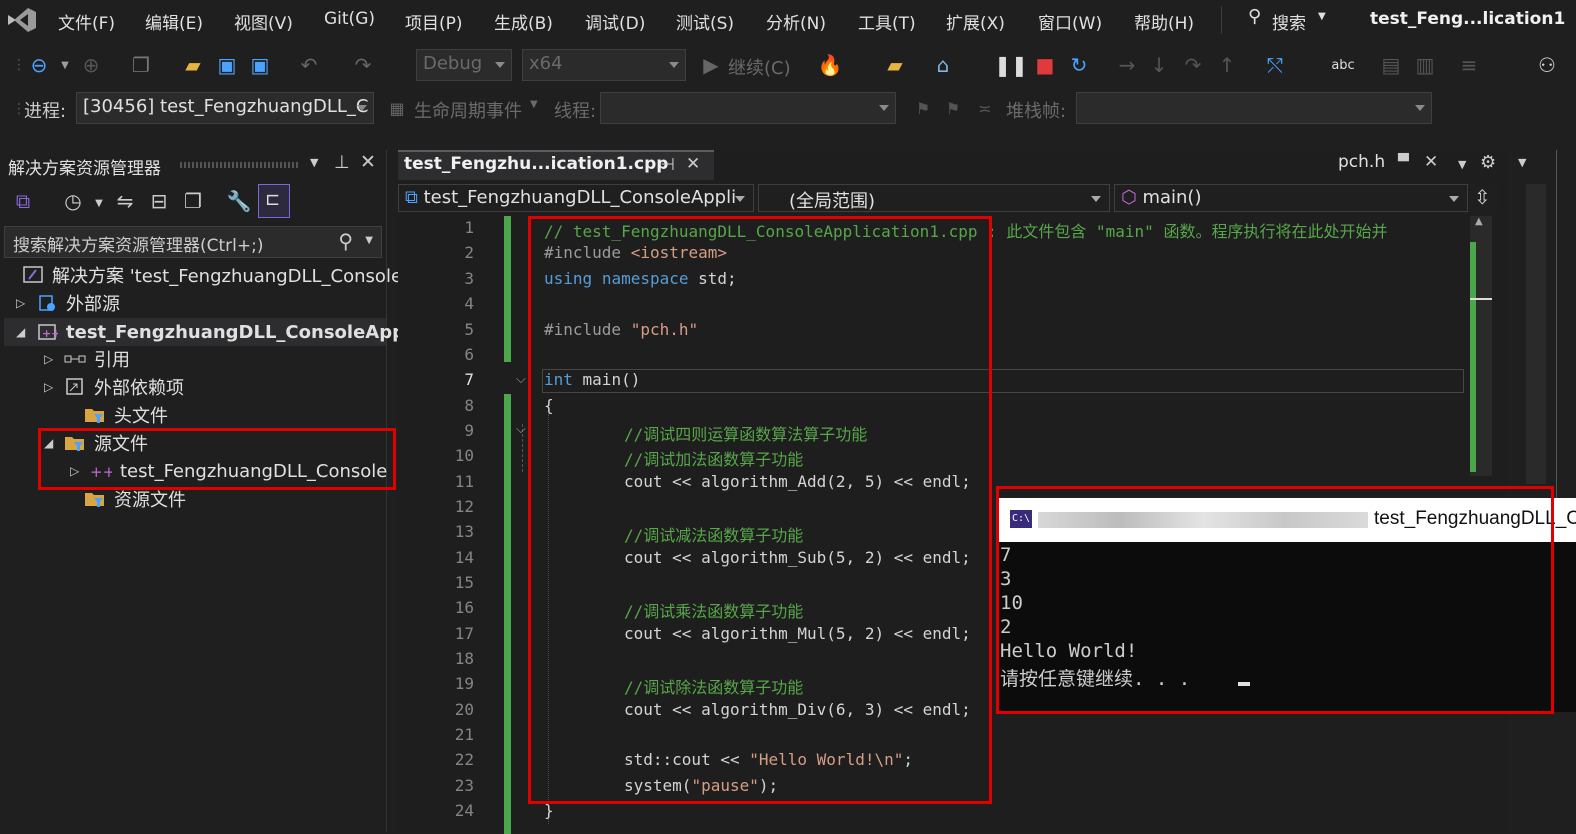 The width and height of the screenshot is (1576, 834). Describe the element at coordinates (1479, 221) in the screenshot. I see `scroll-up-icon: ▲` at that location.